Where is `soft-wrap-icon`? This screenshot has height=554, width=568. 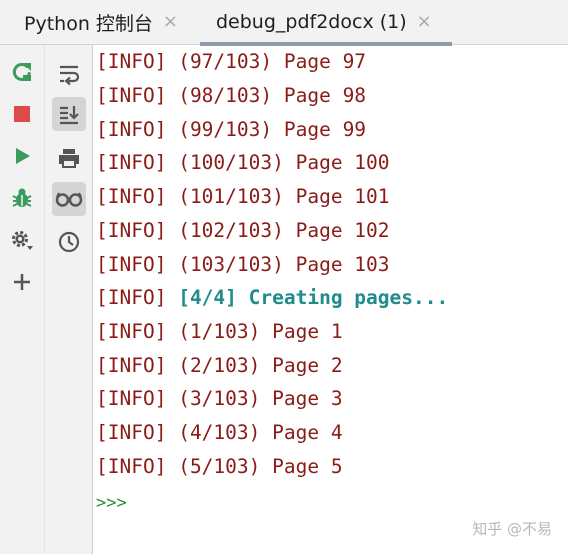 soft-wrap-icon is located at coordinates (70, 75).